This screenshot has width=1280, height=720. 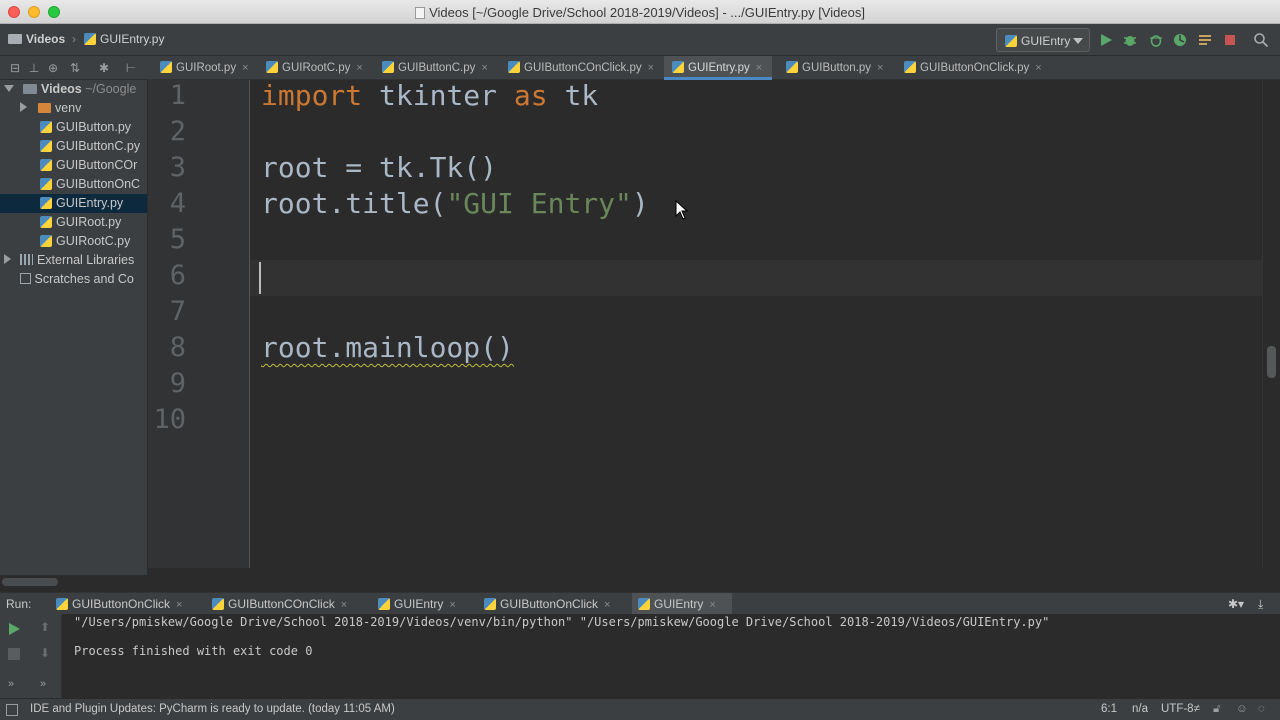 I want to click on build-list-icon, so click(x=1205, y=40).